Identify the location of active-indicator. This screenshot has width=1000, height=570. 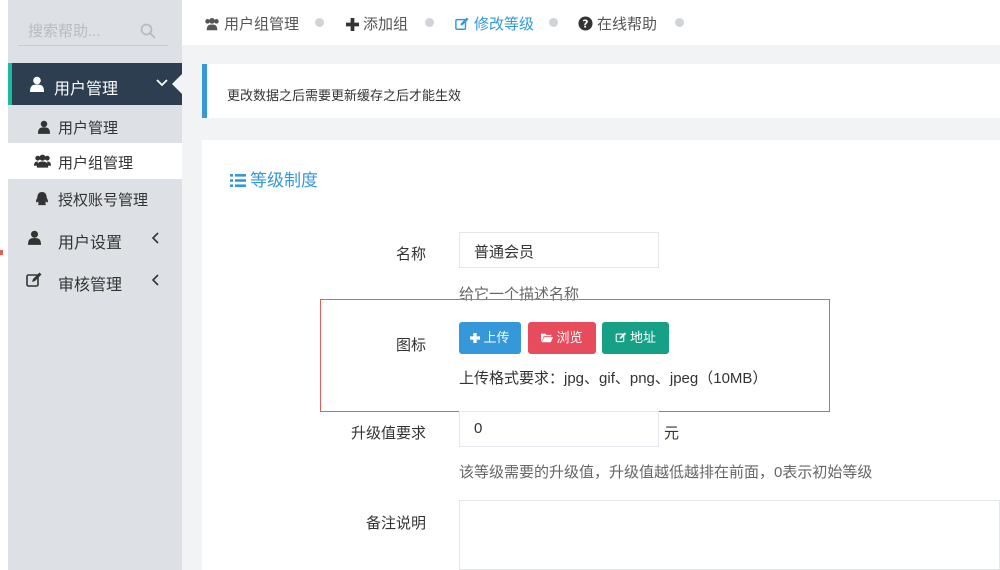
(10, 84).